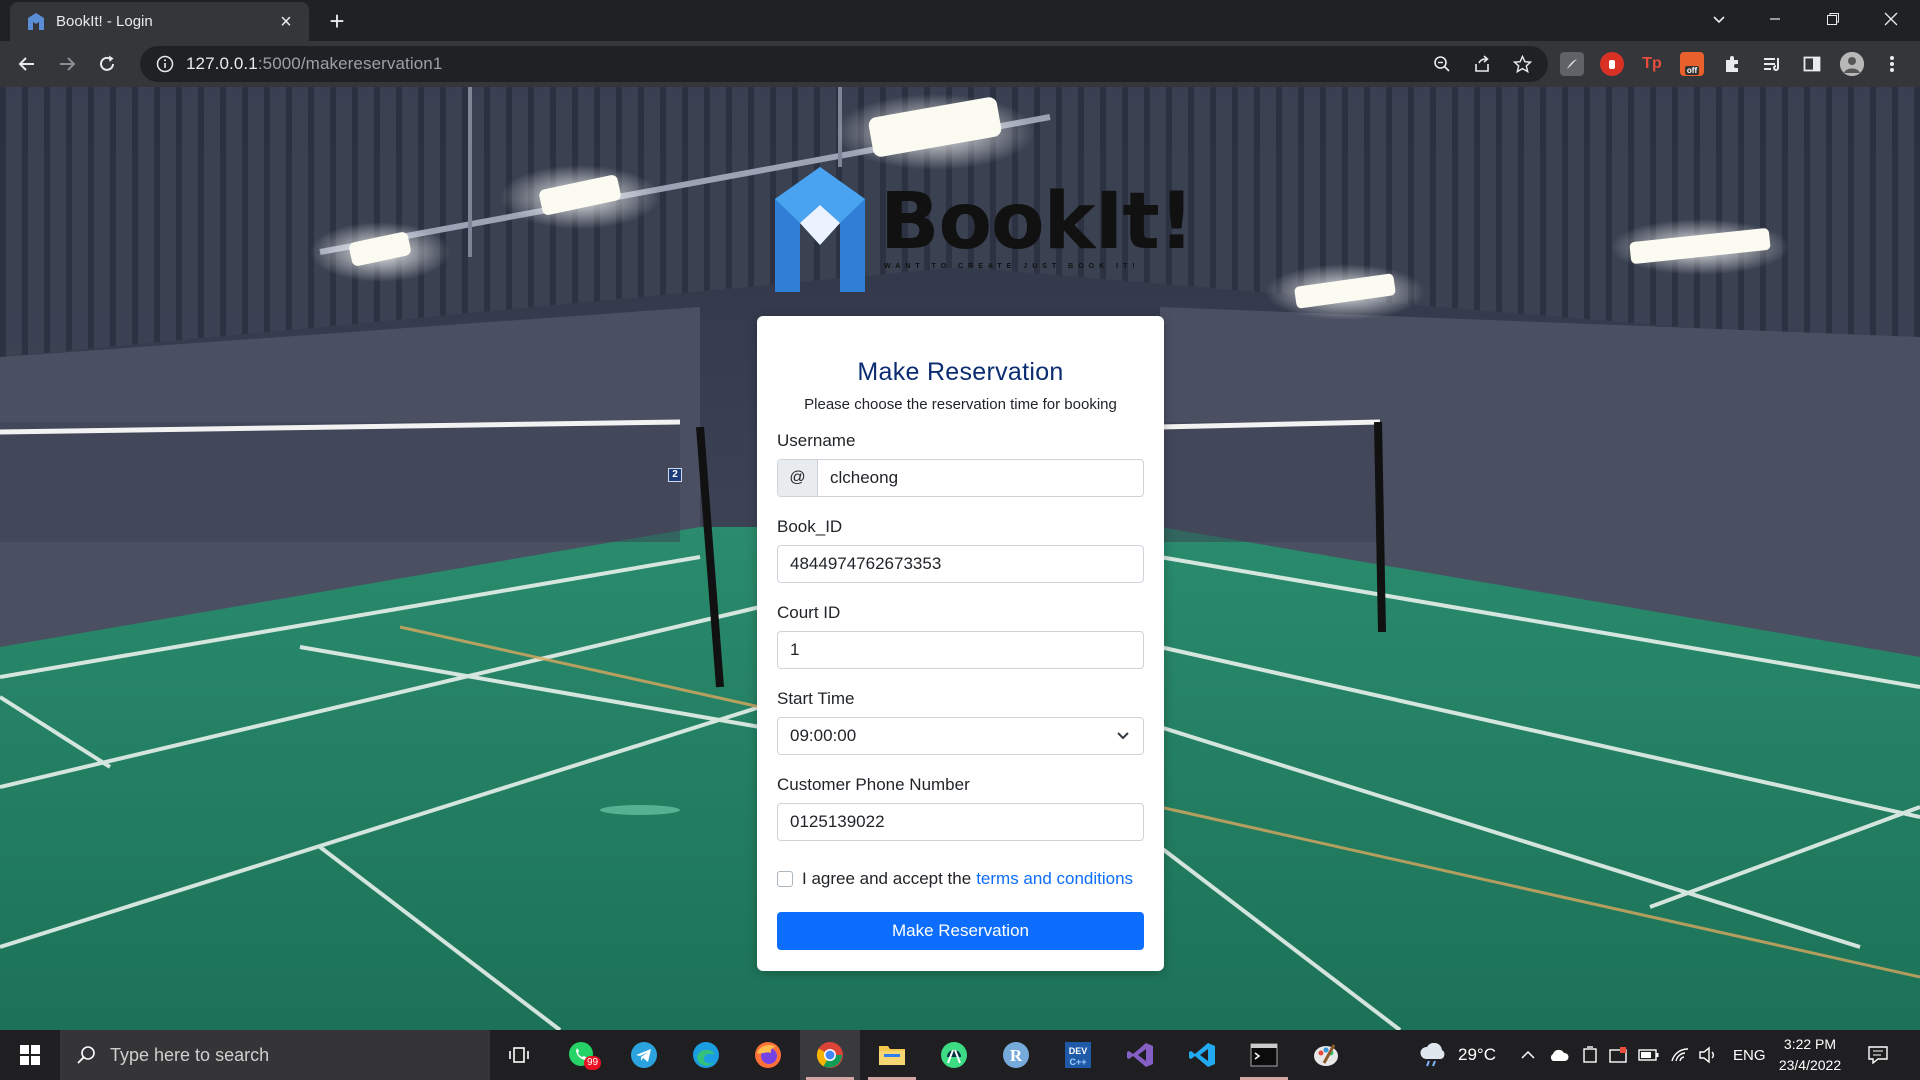  What do you see at coordinates (816, 698) in the screenshot?
I see `start-time-label: Start Time` at bounding box center [816, 698].